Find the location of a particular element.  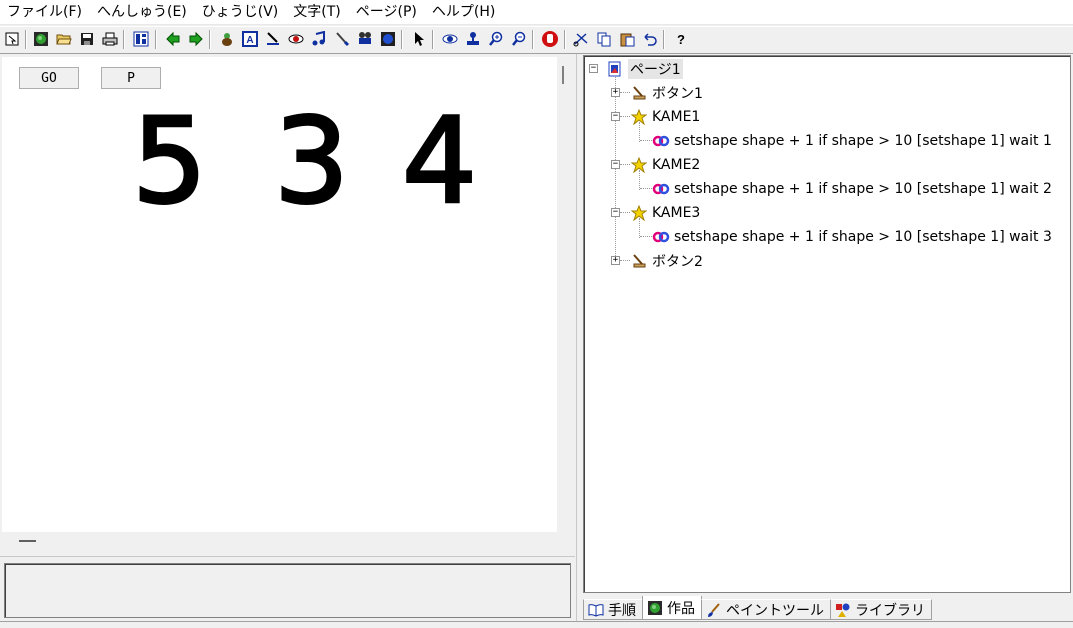

zoom-out-icon is located at coordinates (519, 39).